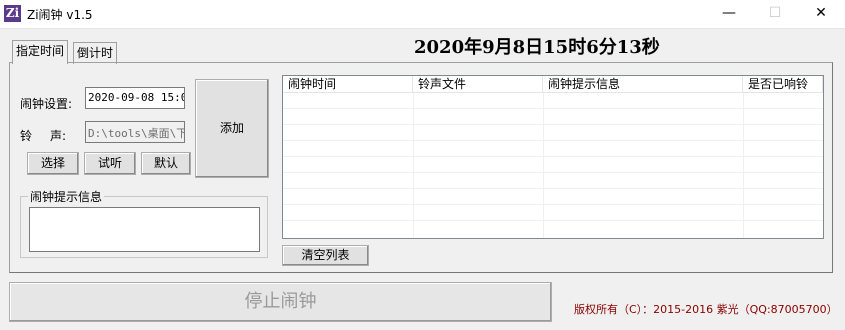  Describe the element at coordinates (60, 15) in the screenshot. I see `window-title: Zi闹钟 v1.5` at that location.